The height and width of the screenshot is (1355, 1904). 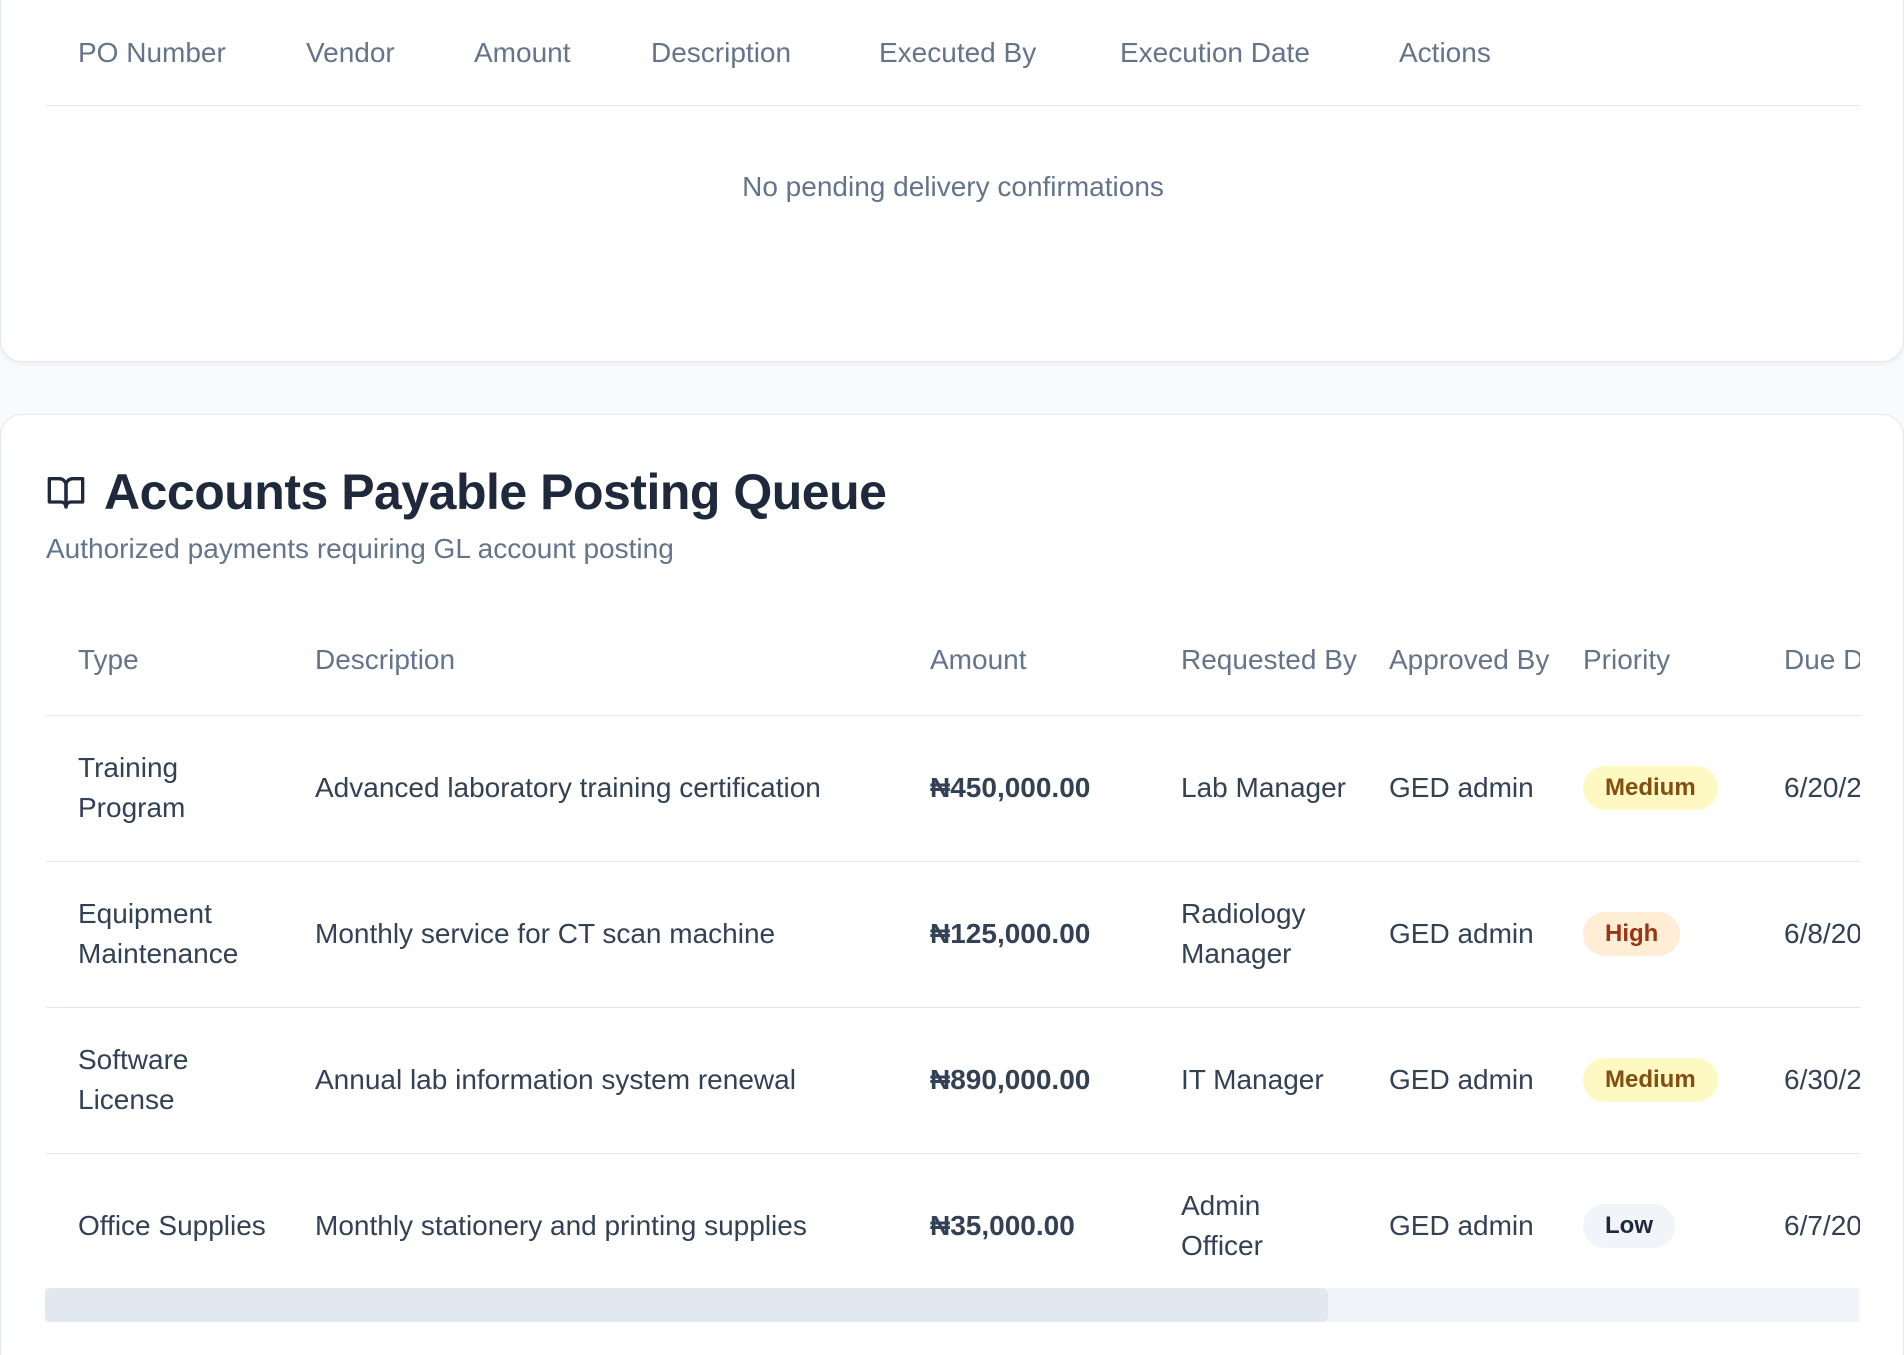 What do you see at coordinates (1454, 660) in the screenshot?
I see `col-approved-by: Approved By` at bounding box center [1454, 660].